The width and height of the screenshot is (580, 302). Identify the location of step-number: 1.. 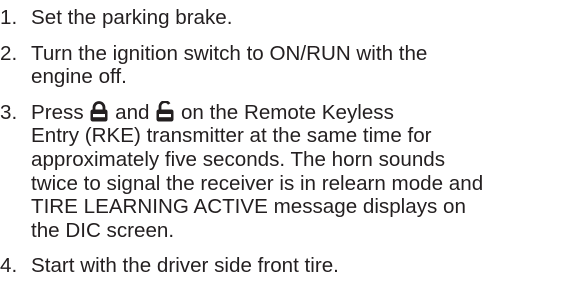
(9, 17).